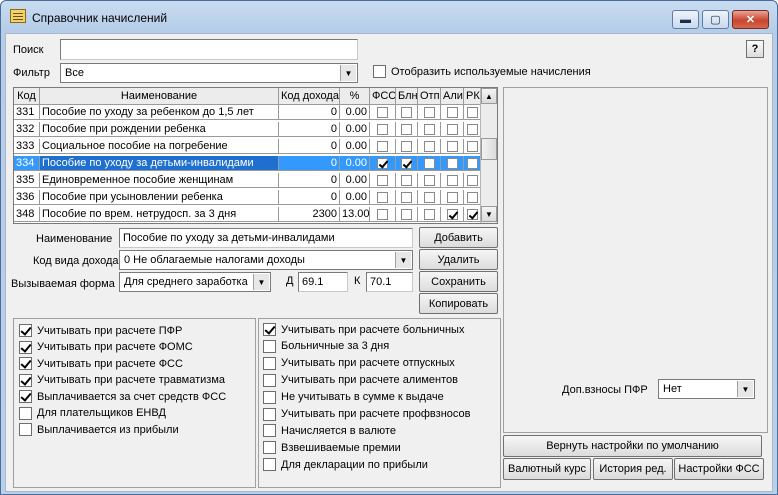  I want to click on pfr-extra-select: Нет ▼, so click(706, 389).